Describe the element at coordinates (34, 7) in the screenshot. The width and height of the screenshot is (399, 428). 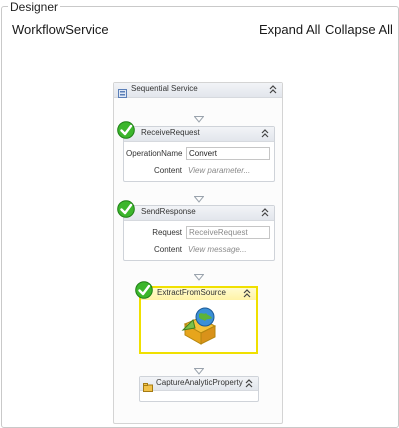
I see `panel-title: Designer` at that location.